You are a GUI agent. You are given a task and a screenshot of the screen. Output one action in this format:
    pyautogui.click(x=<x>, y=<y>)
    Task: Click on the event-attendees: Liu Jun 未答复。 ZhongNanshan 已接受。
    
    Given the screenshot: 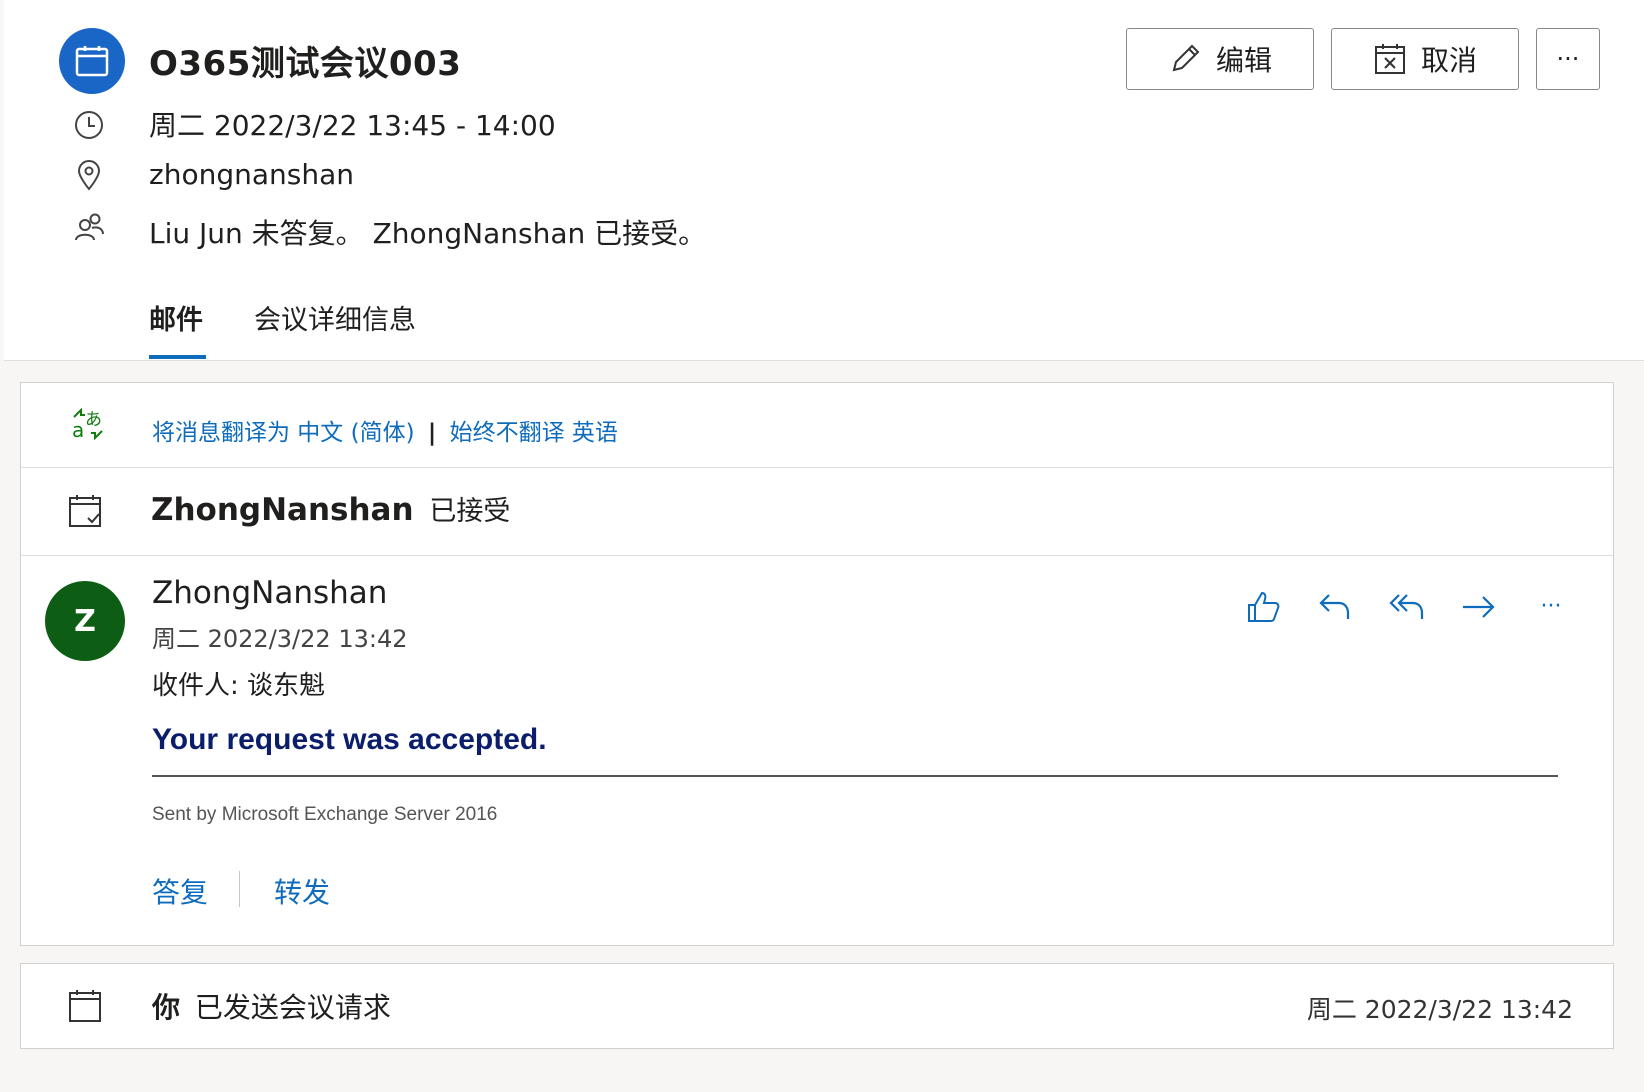 What is the action you would take?
    pyautogui.click(x=428, y=233)
    